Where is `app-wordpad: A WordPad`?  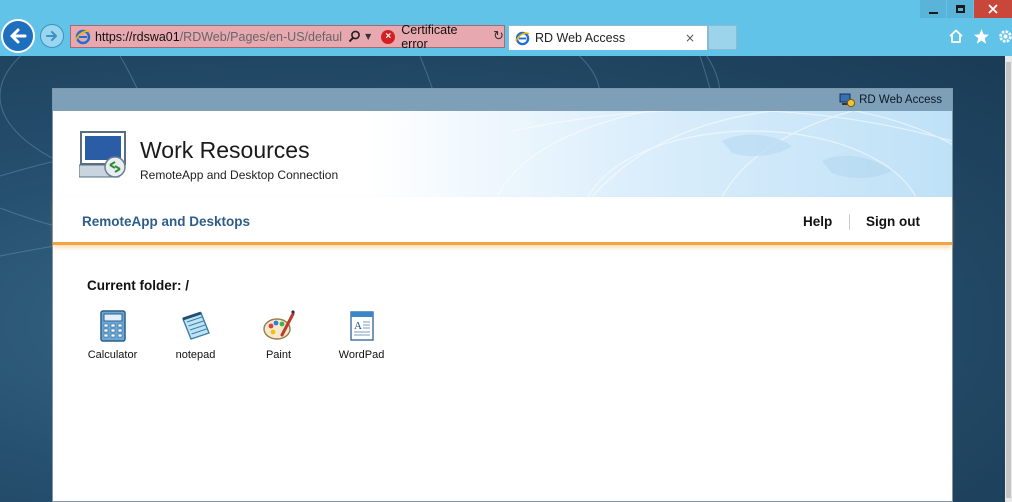 app-wordpad: A WordPad is located at coordinates (361, 335).